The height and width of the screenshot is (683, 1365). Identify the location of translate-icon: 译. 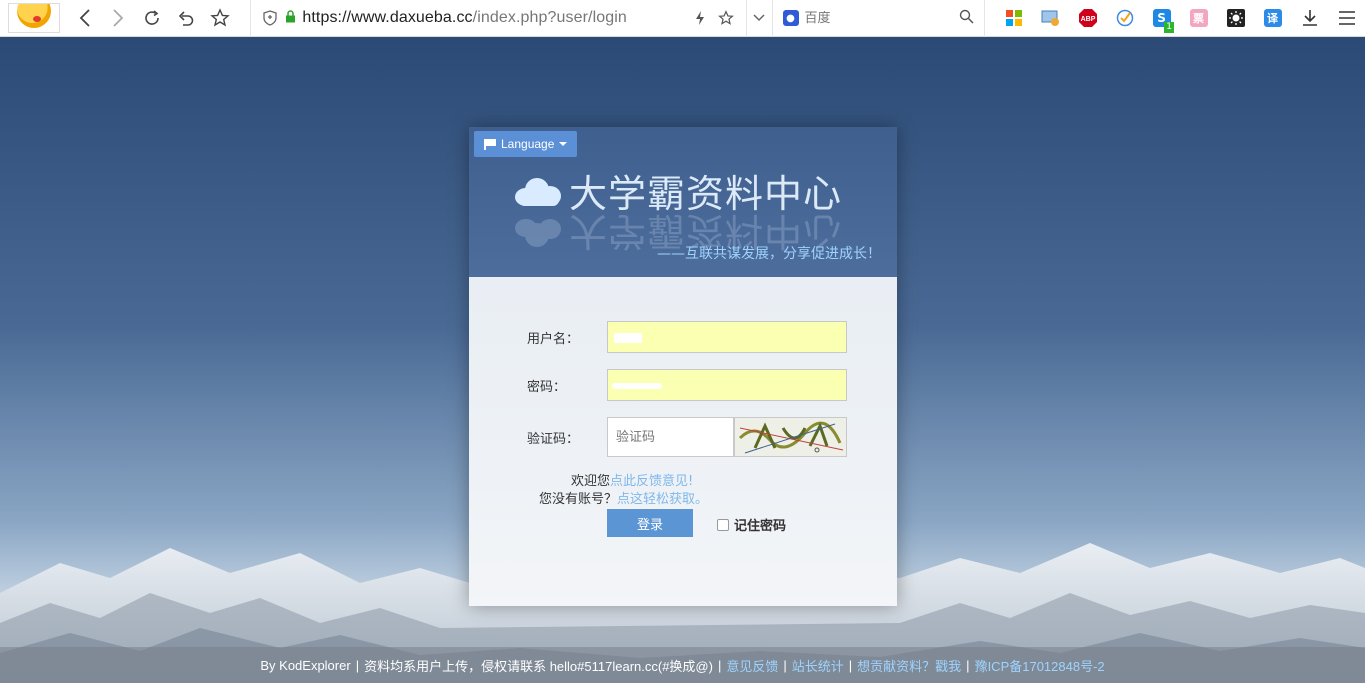
(1272, 18).